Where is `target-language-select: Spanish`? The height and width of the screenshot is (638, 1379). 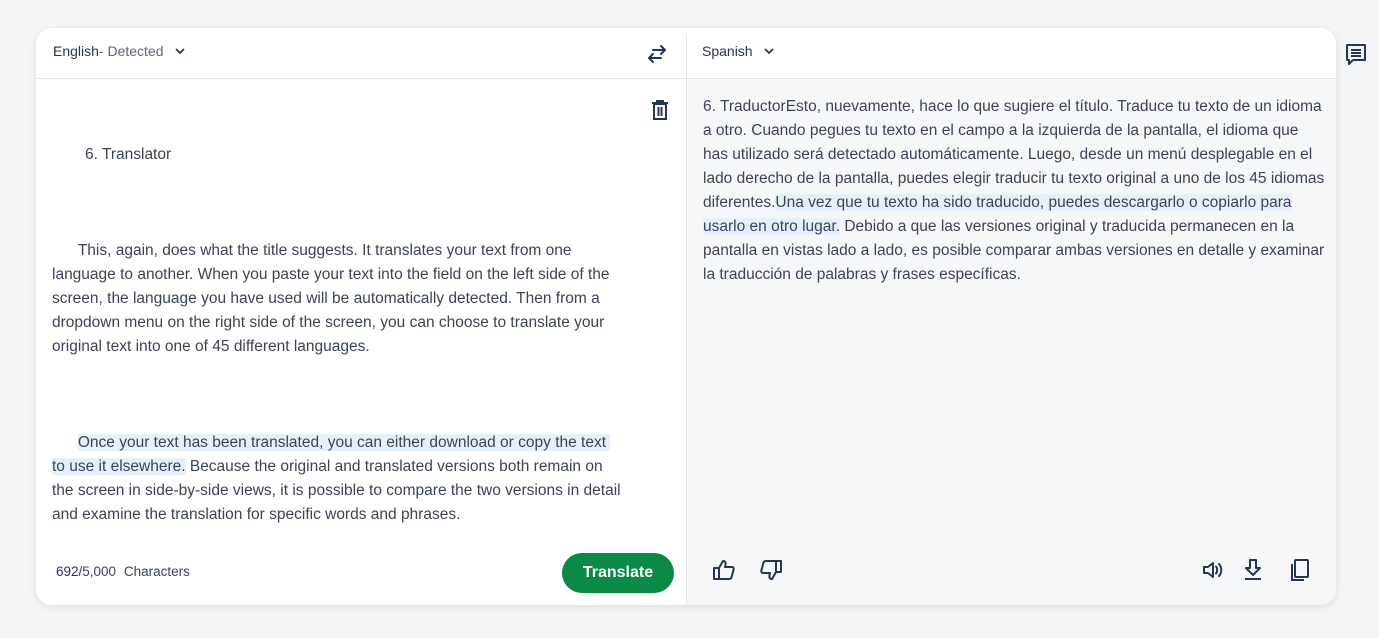 target-language-select: Spanish is located at coordinates (738, 51).